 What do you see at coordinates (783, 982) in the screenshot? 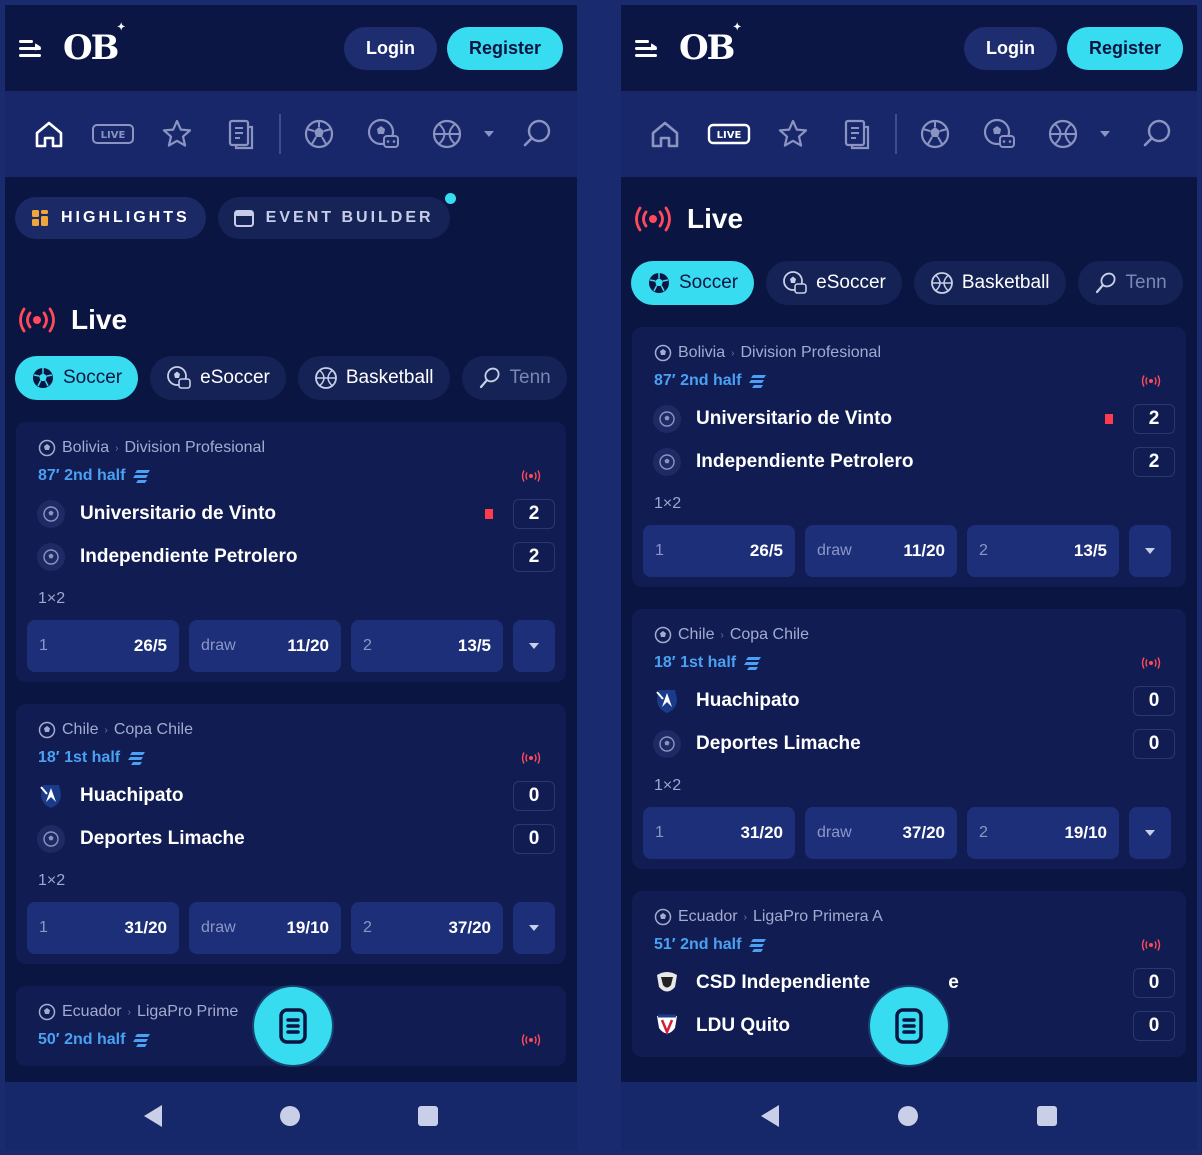
I see `team-name: CSD Independiente` at bounding box center [783, 982].